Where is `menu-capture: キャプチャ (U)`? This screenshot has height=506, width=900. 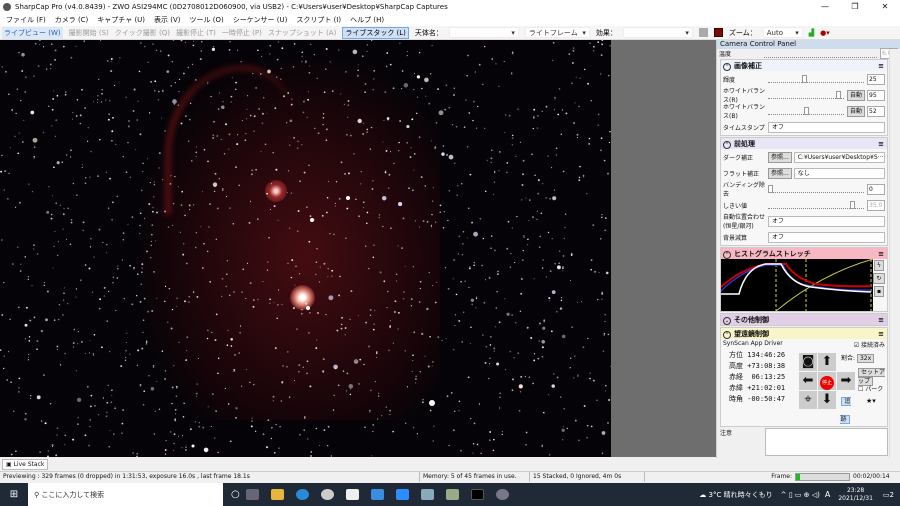 menu-capture: キャプチャ (U) is located at coordinates (121, 20).